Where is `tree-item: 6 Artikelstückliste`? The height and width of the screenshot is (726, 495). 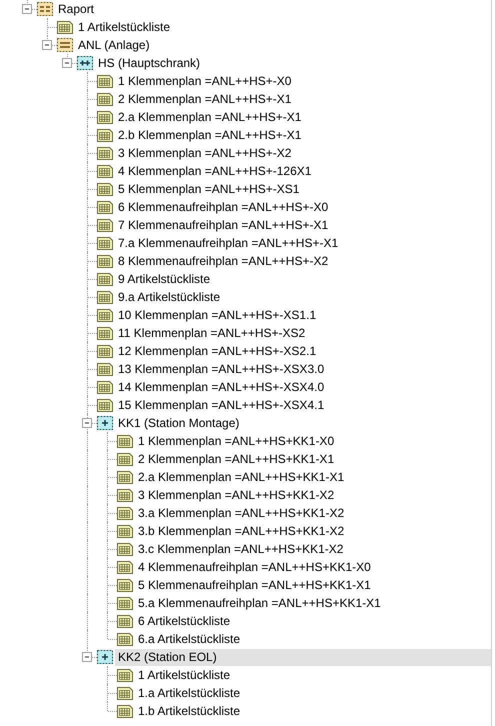 tree-item: 6 Artikelstückliste is located at coordinates (184, 621).